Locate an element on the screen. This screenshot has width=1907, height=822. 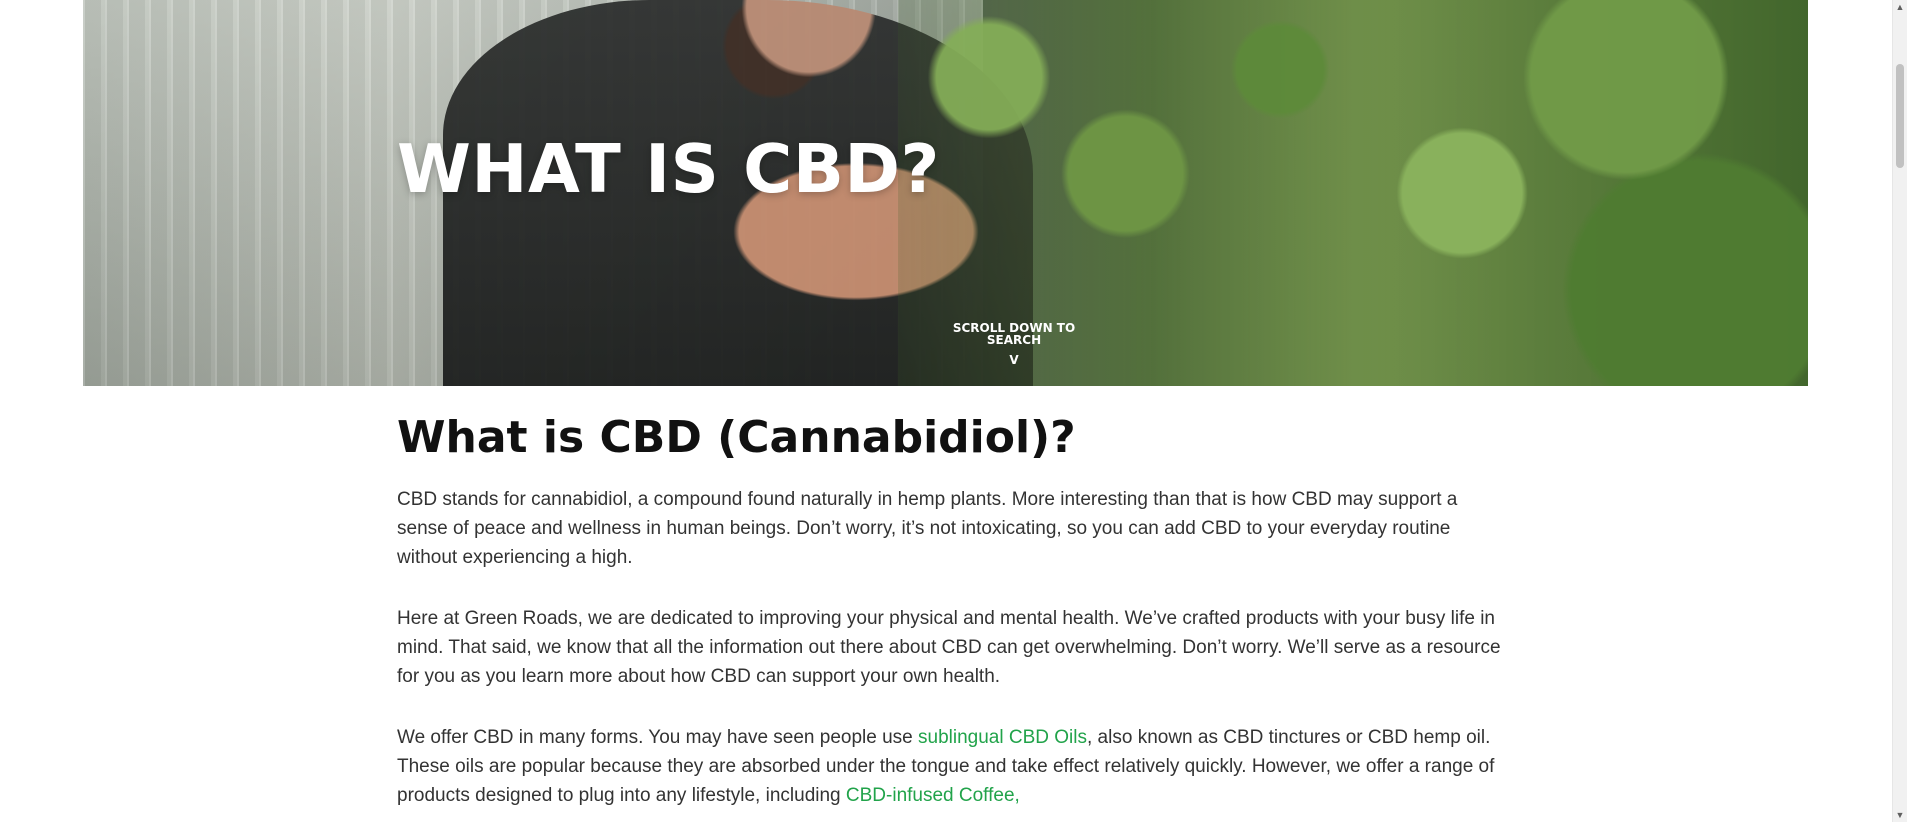
page-scrollbar: ▲ ▼ is located at coordinates (1899, 411).